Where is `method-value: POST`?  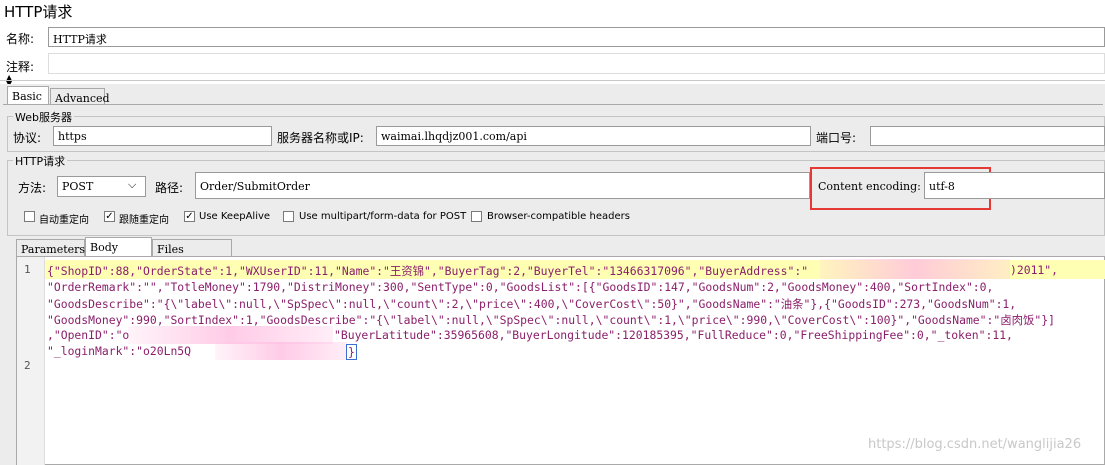
method-value: POST is located at coordinates (78, 186).